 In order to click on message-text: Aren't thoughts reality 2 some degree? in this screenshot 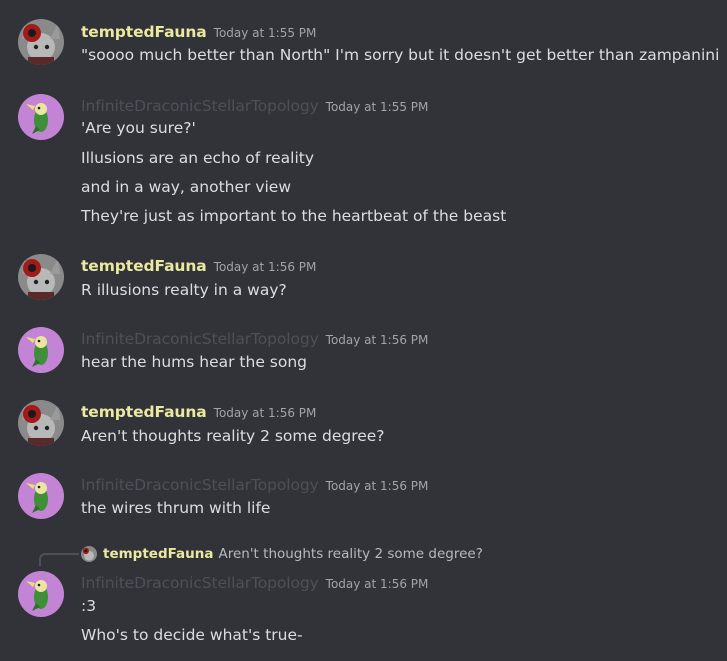, I will do `click(233, 436)`.